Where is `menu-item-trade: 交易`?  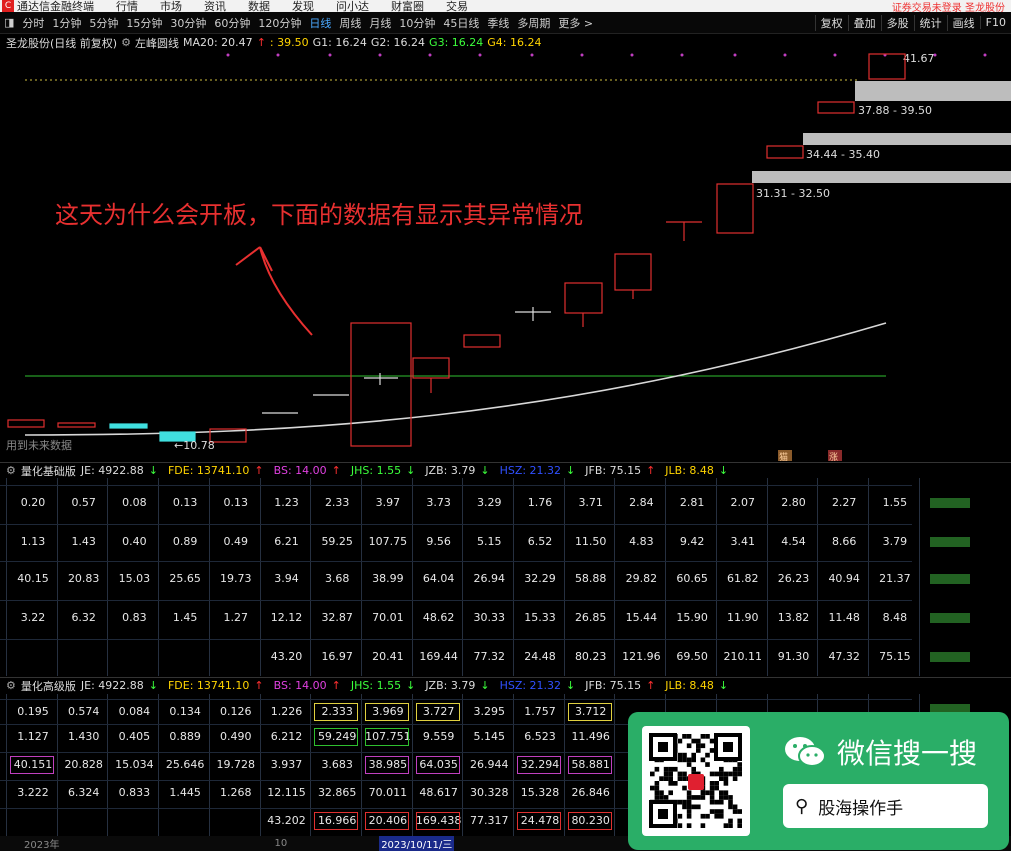 menu-item-trade: 交易 is located at coordinates (457, 6).